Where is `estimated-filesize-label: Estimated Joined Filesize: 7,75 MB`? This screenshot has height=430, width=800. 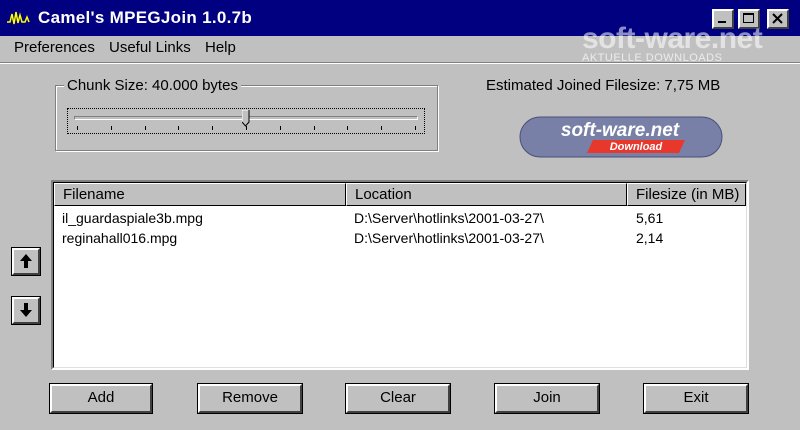 estimated-filesize-label: Estimated Joined Filesize: 7,75 MB is located at coordinates (603, 85).